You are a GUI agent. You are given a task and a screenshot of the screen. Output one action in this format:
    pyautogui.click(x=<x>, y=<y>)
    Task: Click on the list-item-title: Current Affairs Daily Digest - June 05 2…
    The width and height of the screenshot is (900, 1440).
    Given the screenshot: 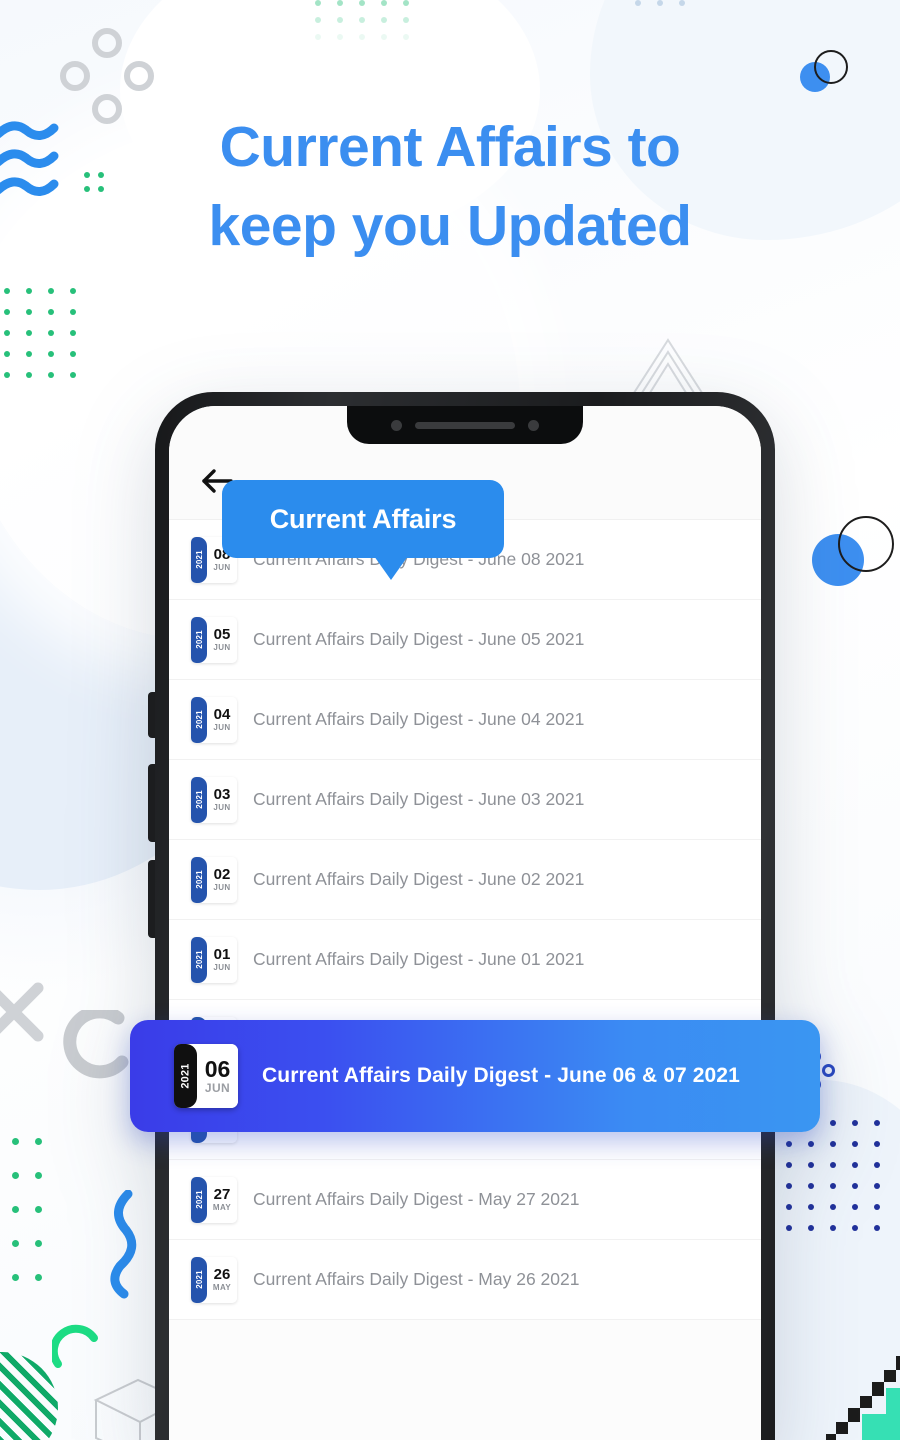 What is the action you would take?
    pyautogui.click(x=419, y=639)
    